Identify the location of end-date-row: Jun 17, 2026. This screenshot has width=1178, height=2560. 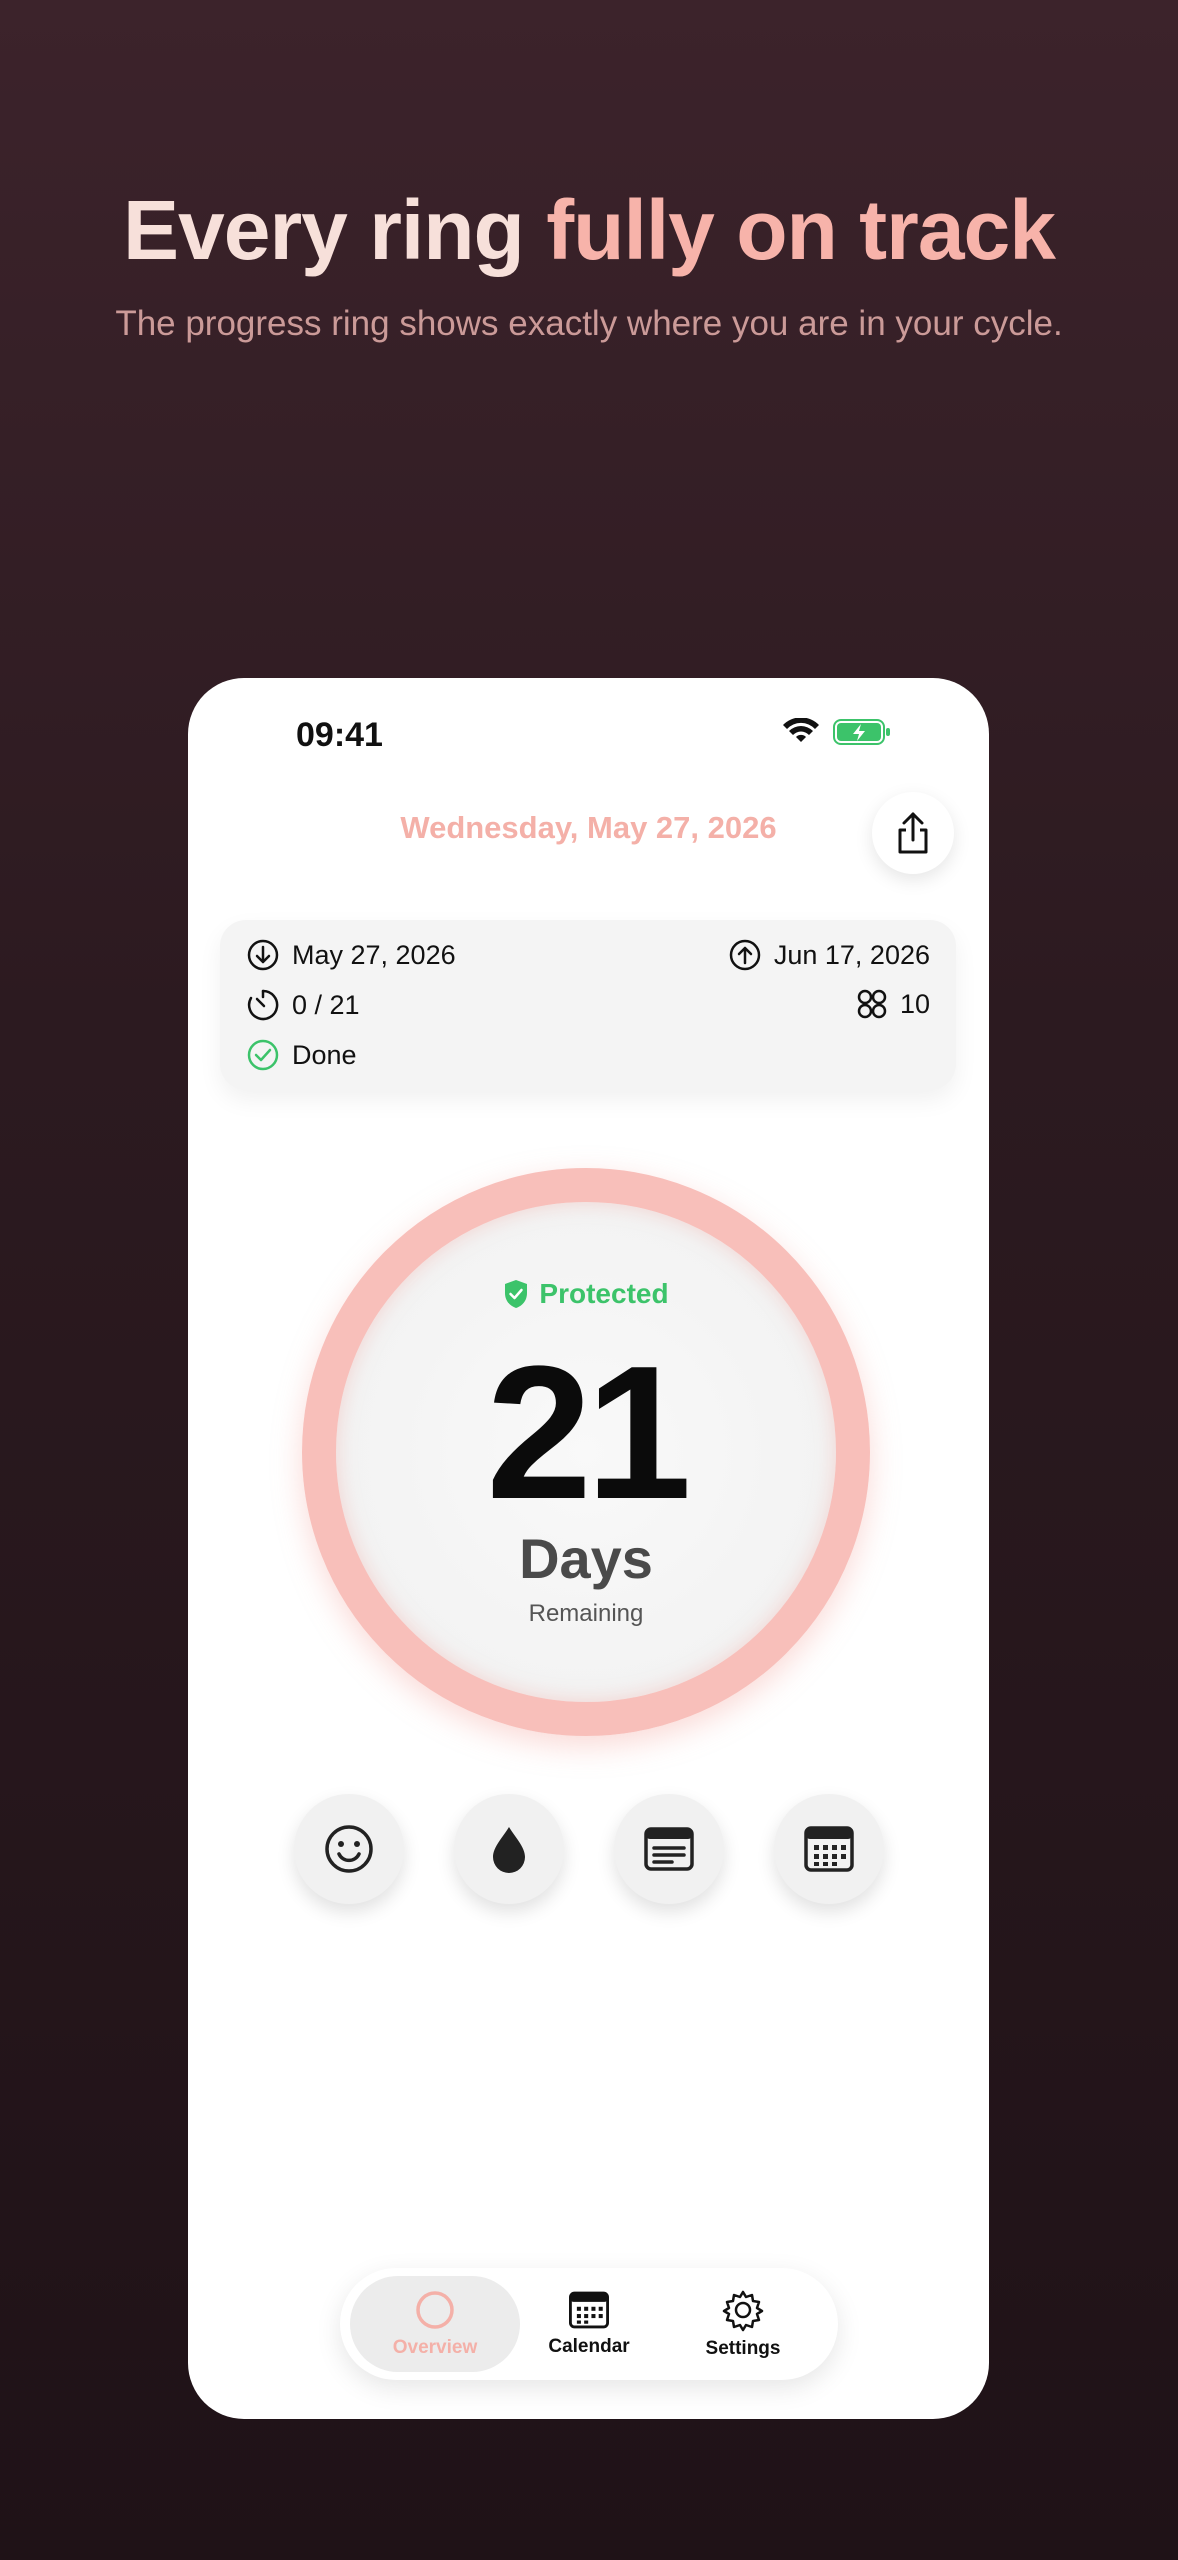
(829, 955).